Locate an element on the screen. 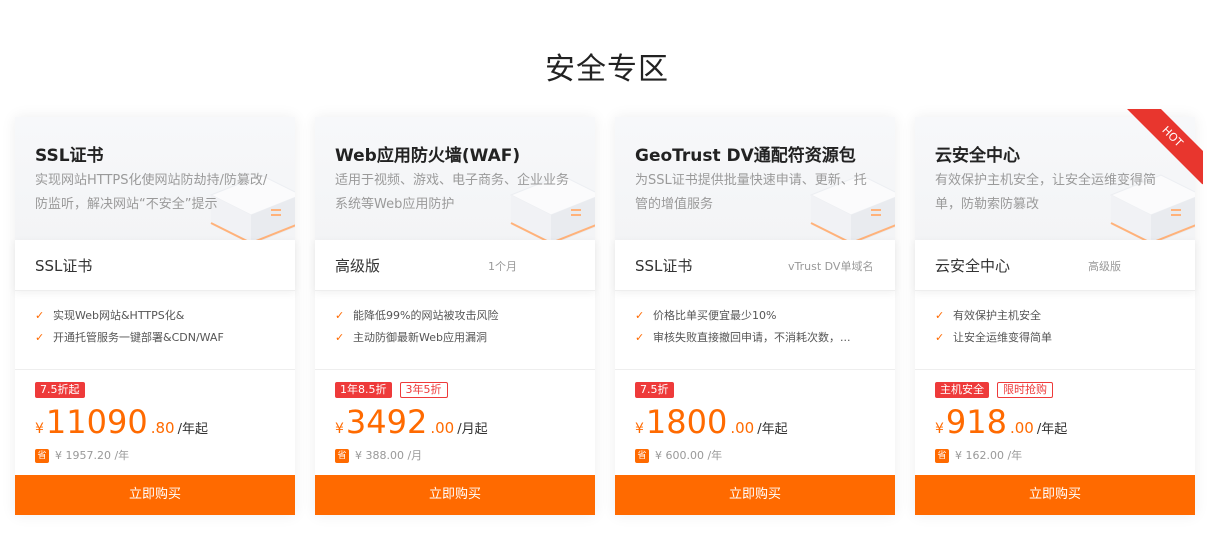 The image size is (1214, 550). price-decimal: .80 is located at coordinates (162, 428).